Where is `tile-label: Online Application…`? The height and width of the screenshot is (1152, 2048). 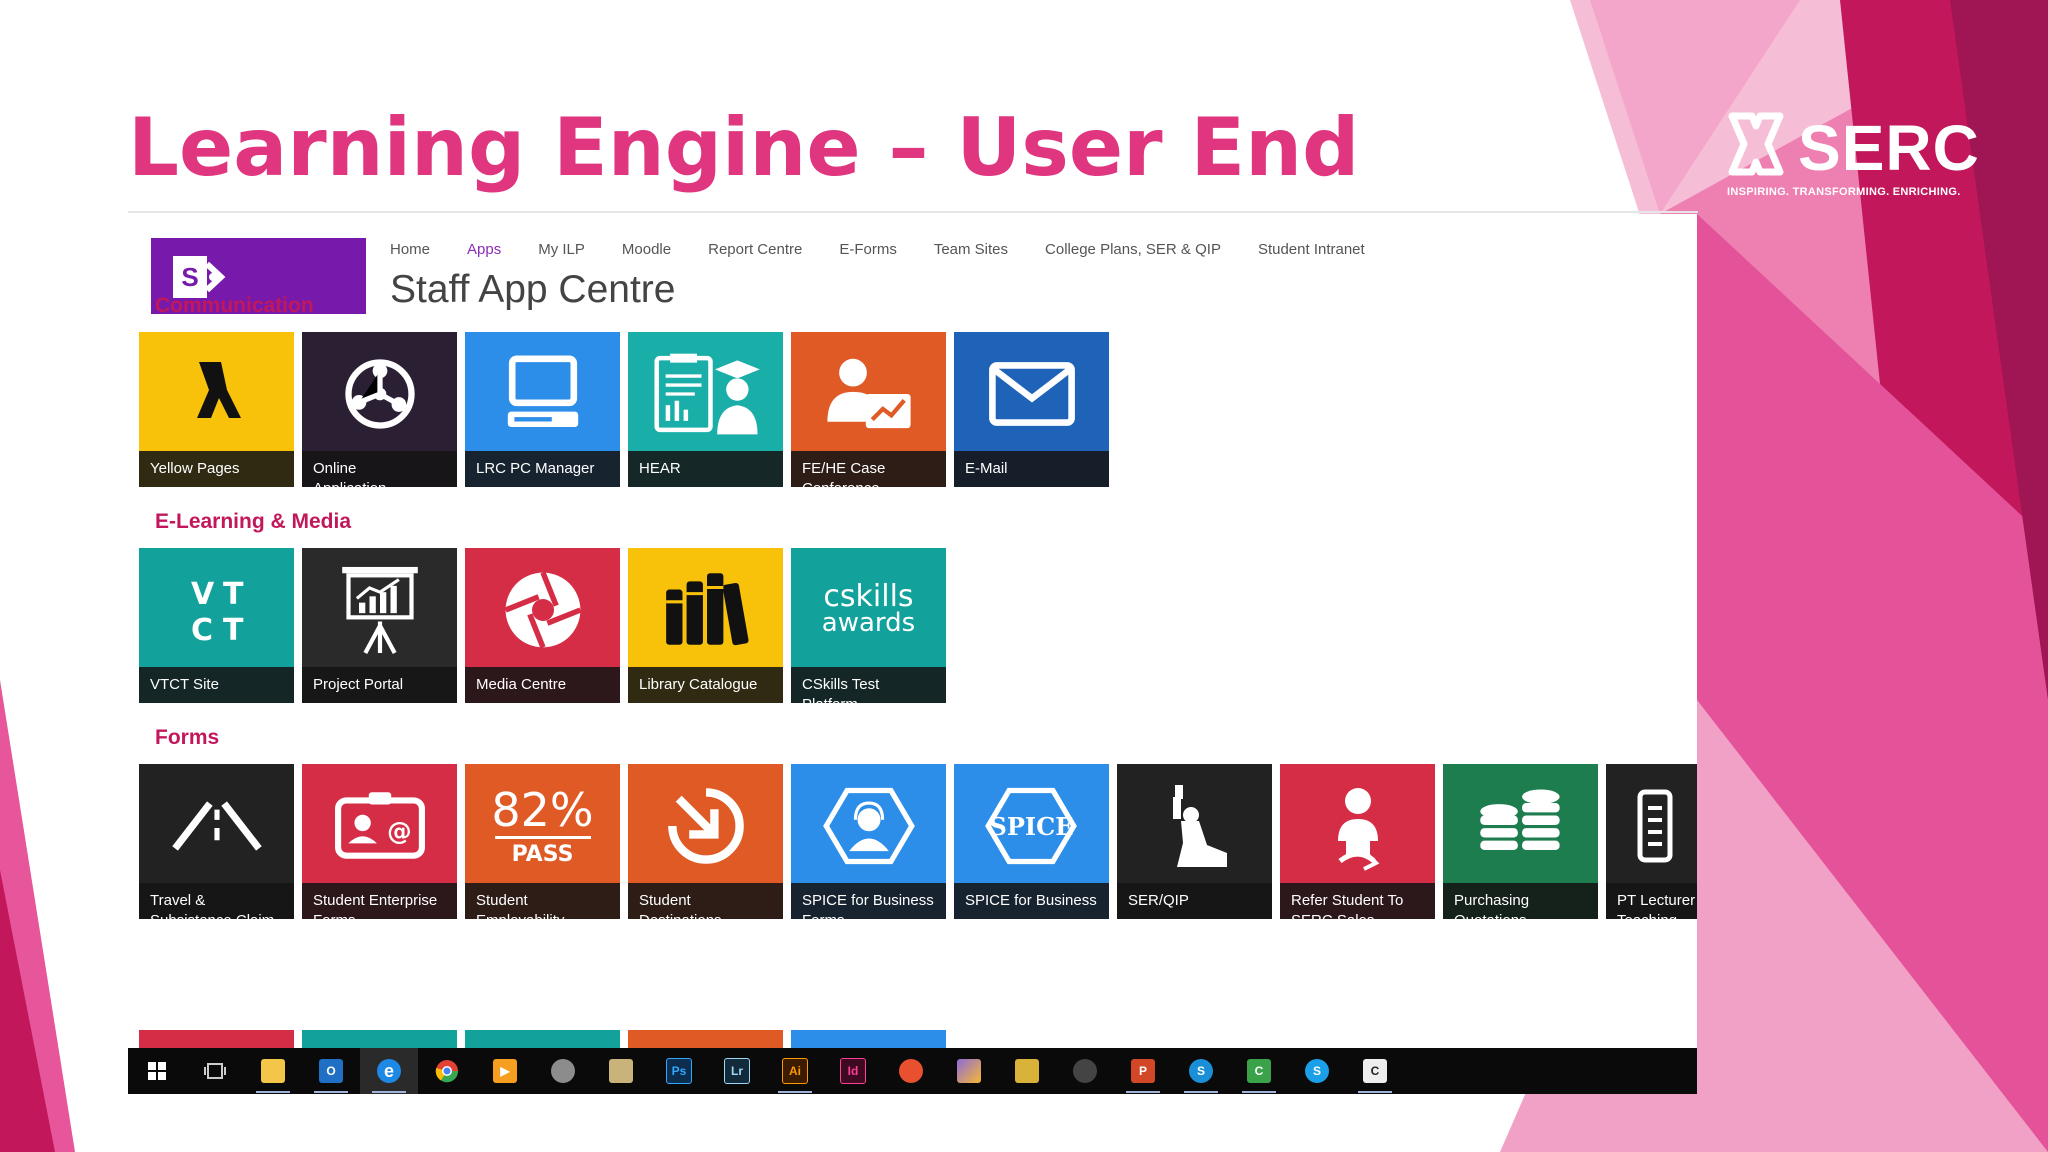 tile-label: Online Application… is located at coordinates (357, 473).